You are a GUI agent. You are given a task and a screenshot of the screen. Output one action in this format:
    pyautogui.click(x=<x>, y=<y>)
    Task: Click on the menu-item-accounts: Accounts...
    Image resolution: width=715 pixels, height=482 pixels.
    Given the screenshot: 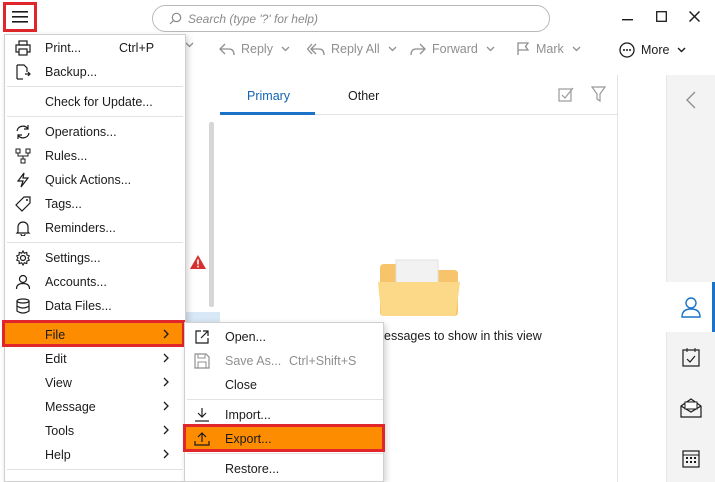 What is the action you would take?
    pyautogui.click(x=95, y=282)
    